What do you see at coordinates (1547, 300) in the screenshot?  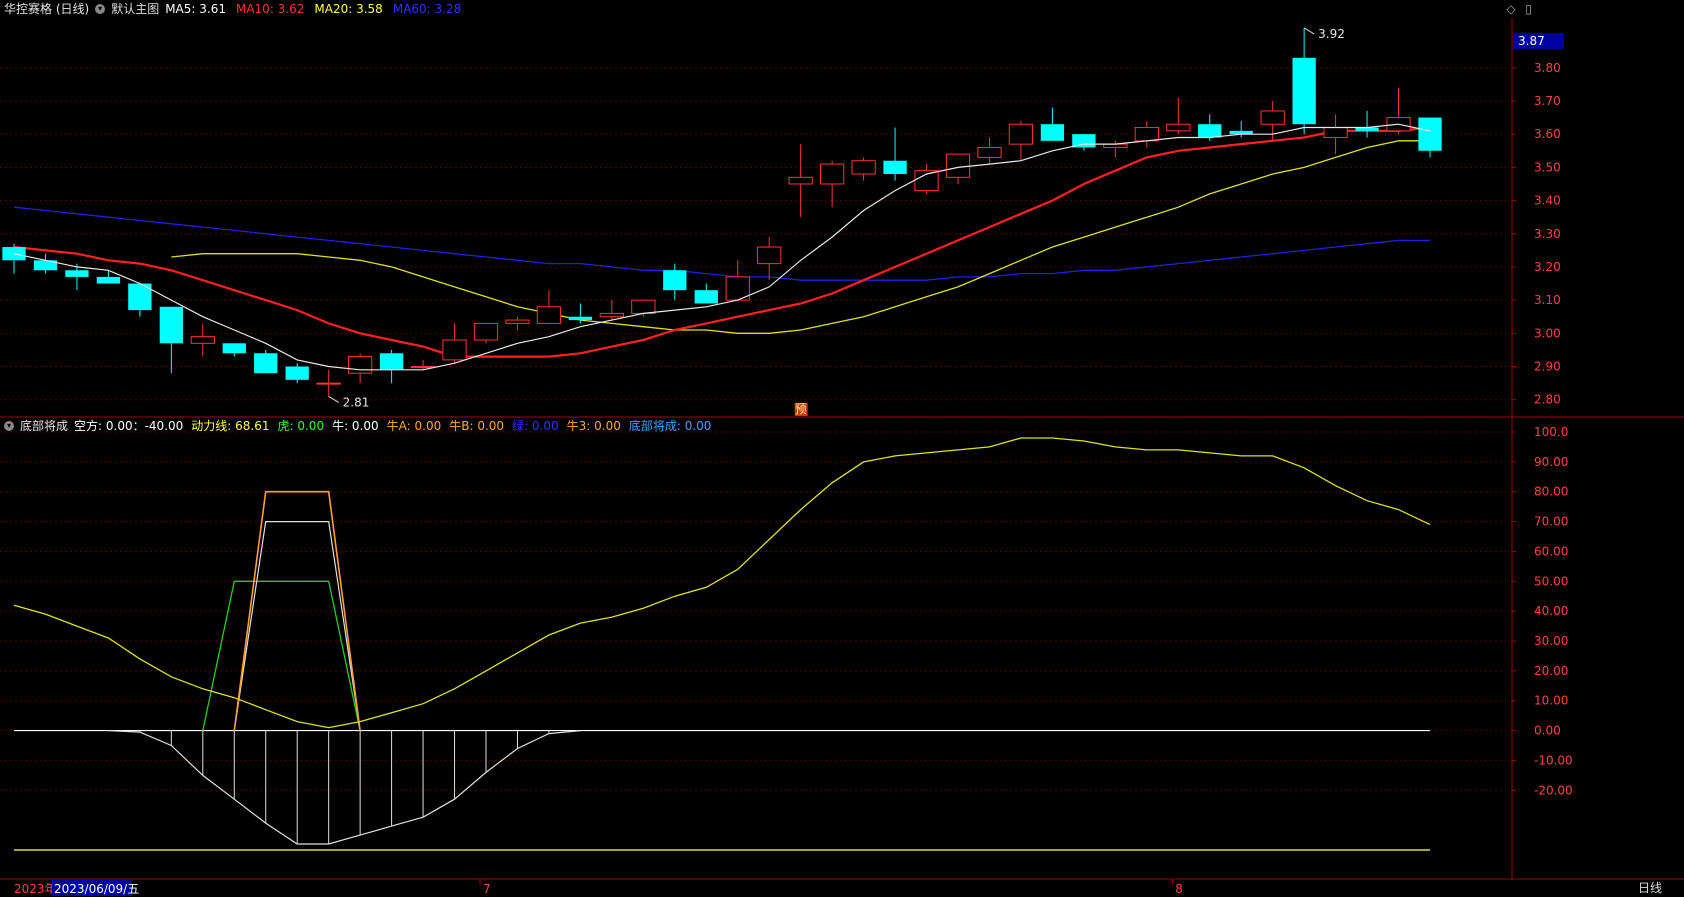 I see `price-tick-label: 3.10` at bounding box center [1547, 300].